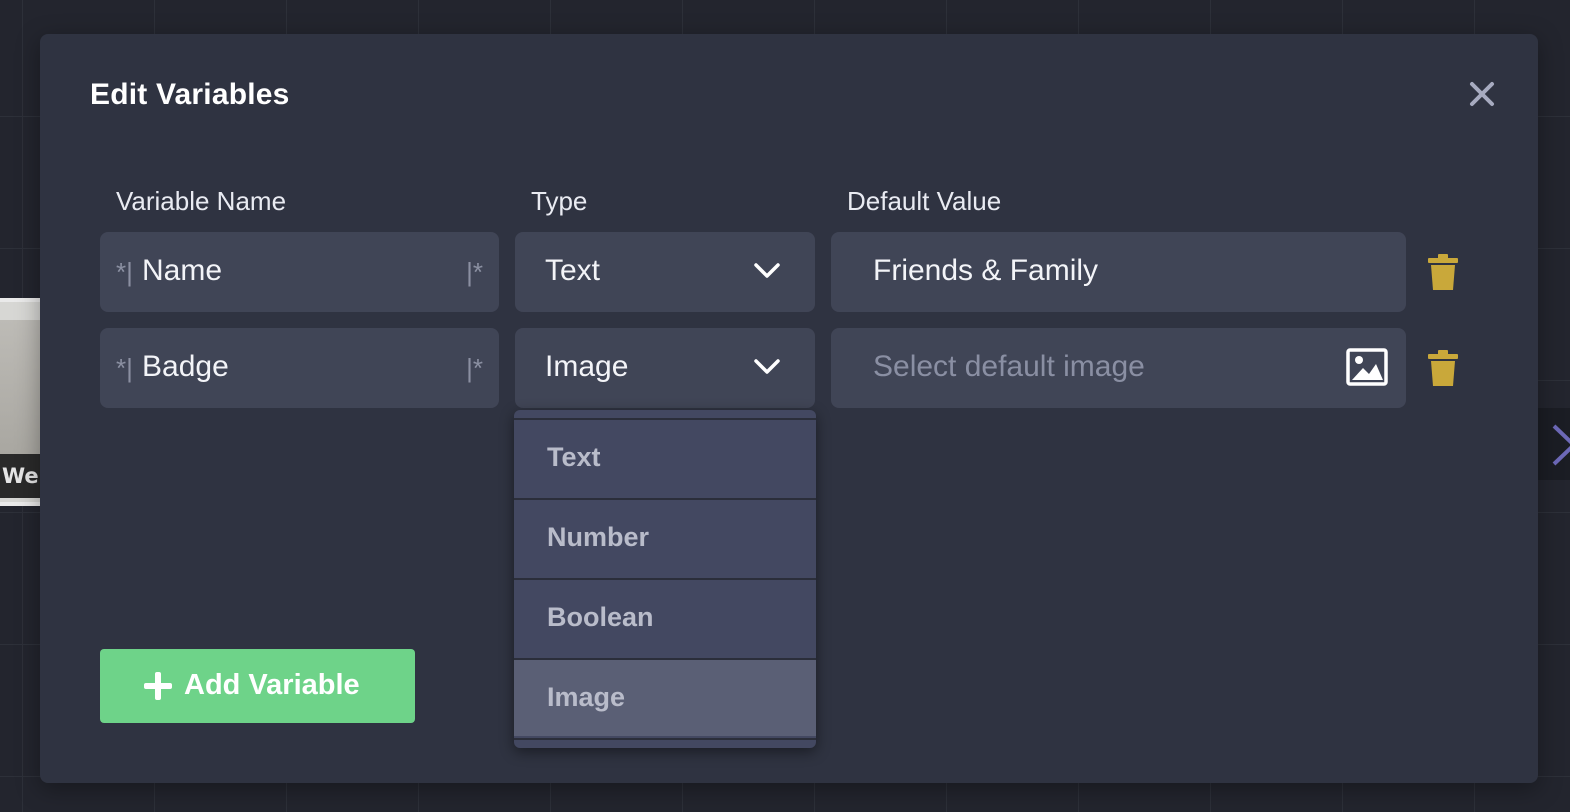  What do you see at coordinates (20, 476) in the screenshot?
I see `canvas-node-label: We` at bounding box center [20, 476].